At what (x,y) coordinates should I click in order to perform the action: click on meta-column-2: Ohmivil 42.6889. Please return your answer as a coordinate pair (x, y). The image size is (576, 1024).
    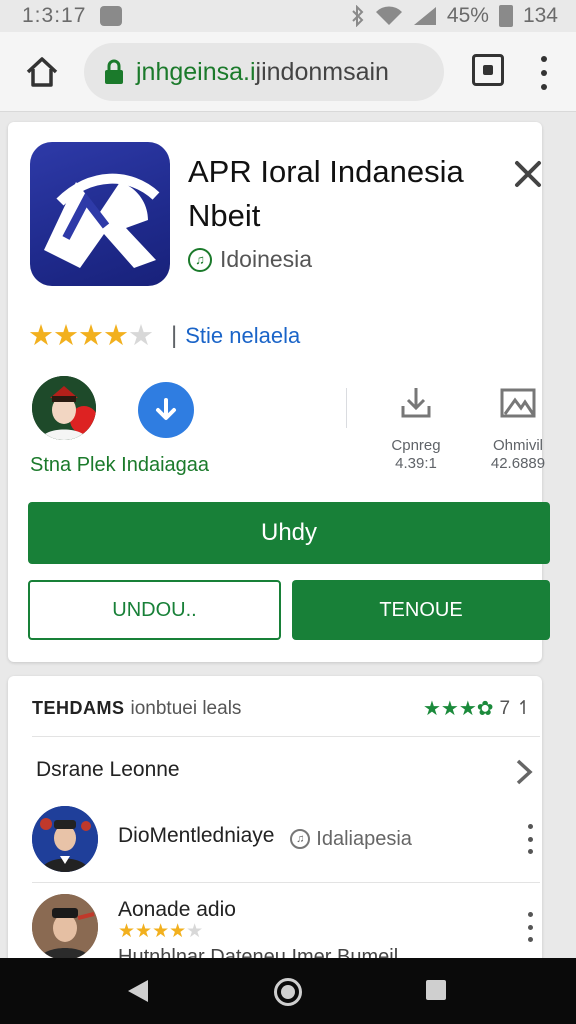
    Looking at the image, I should click on (518, 429).